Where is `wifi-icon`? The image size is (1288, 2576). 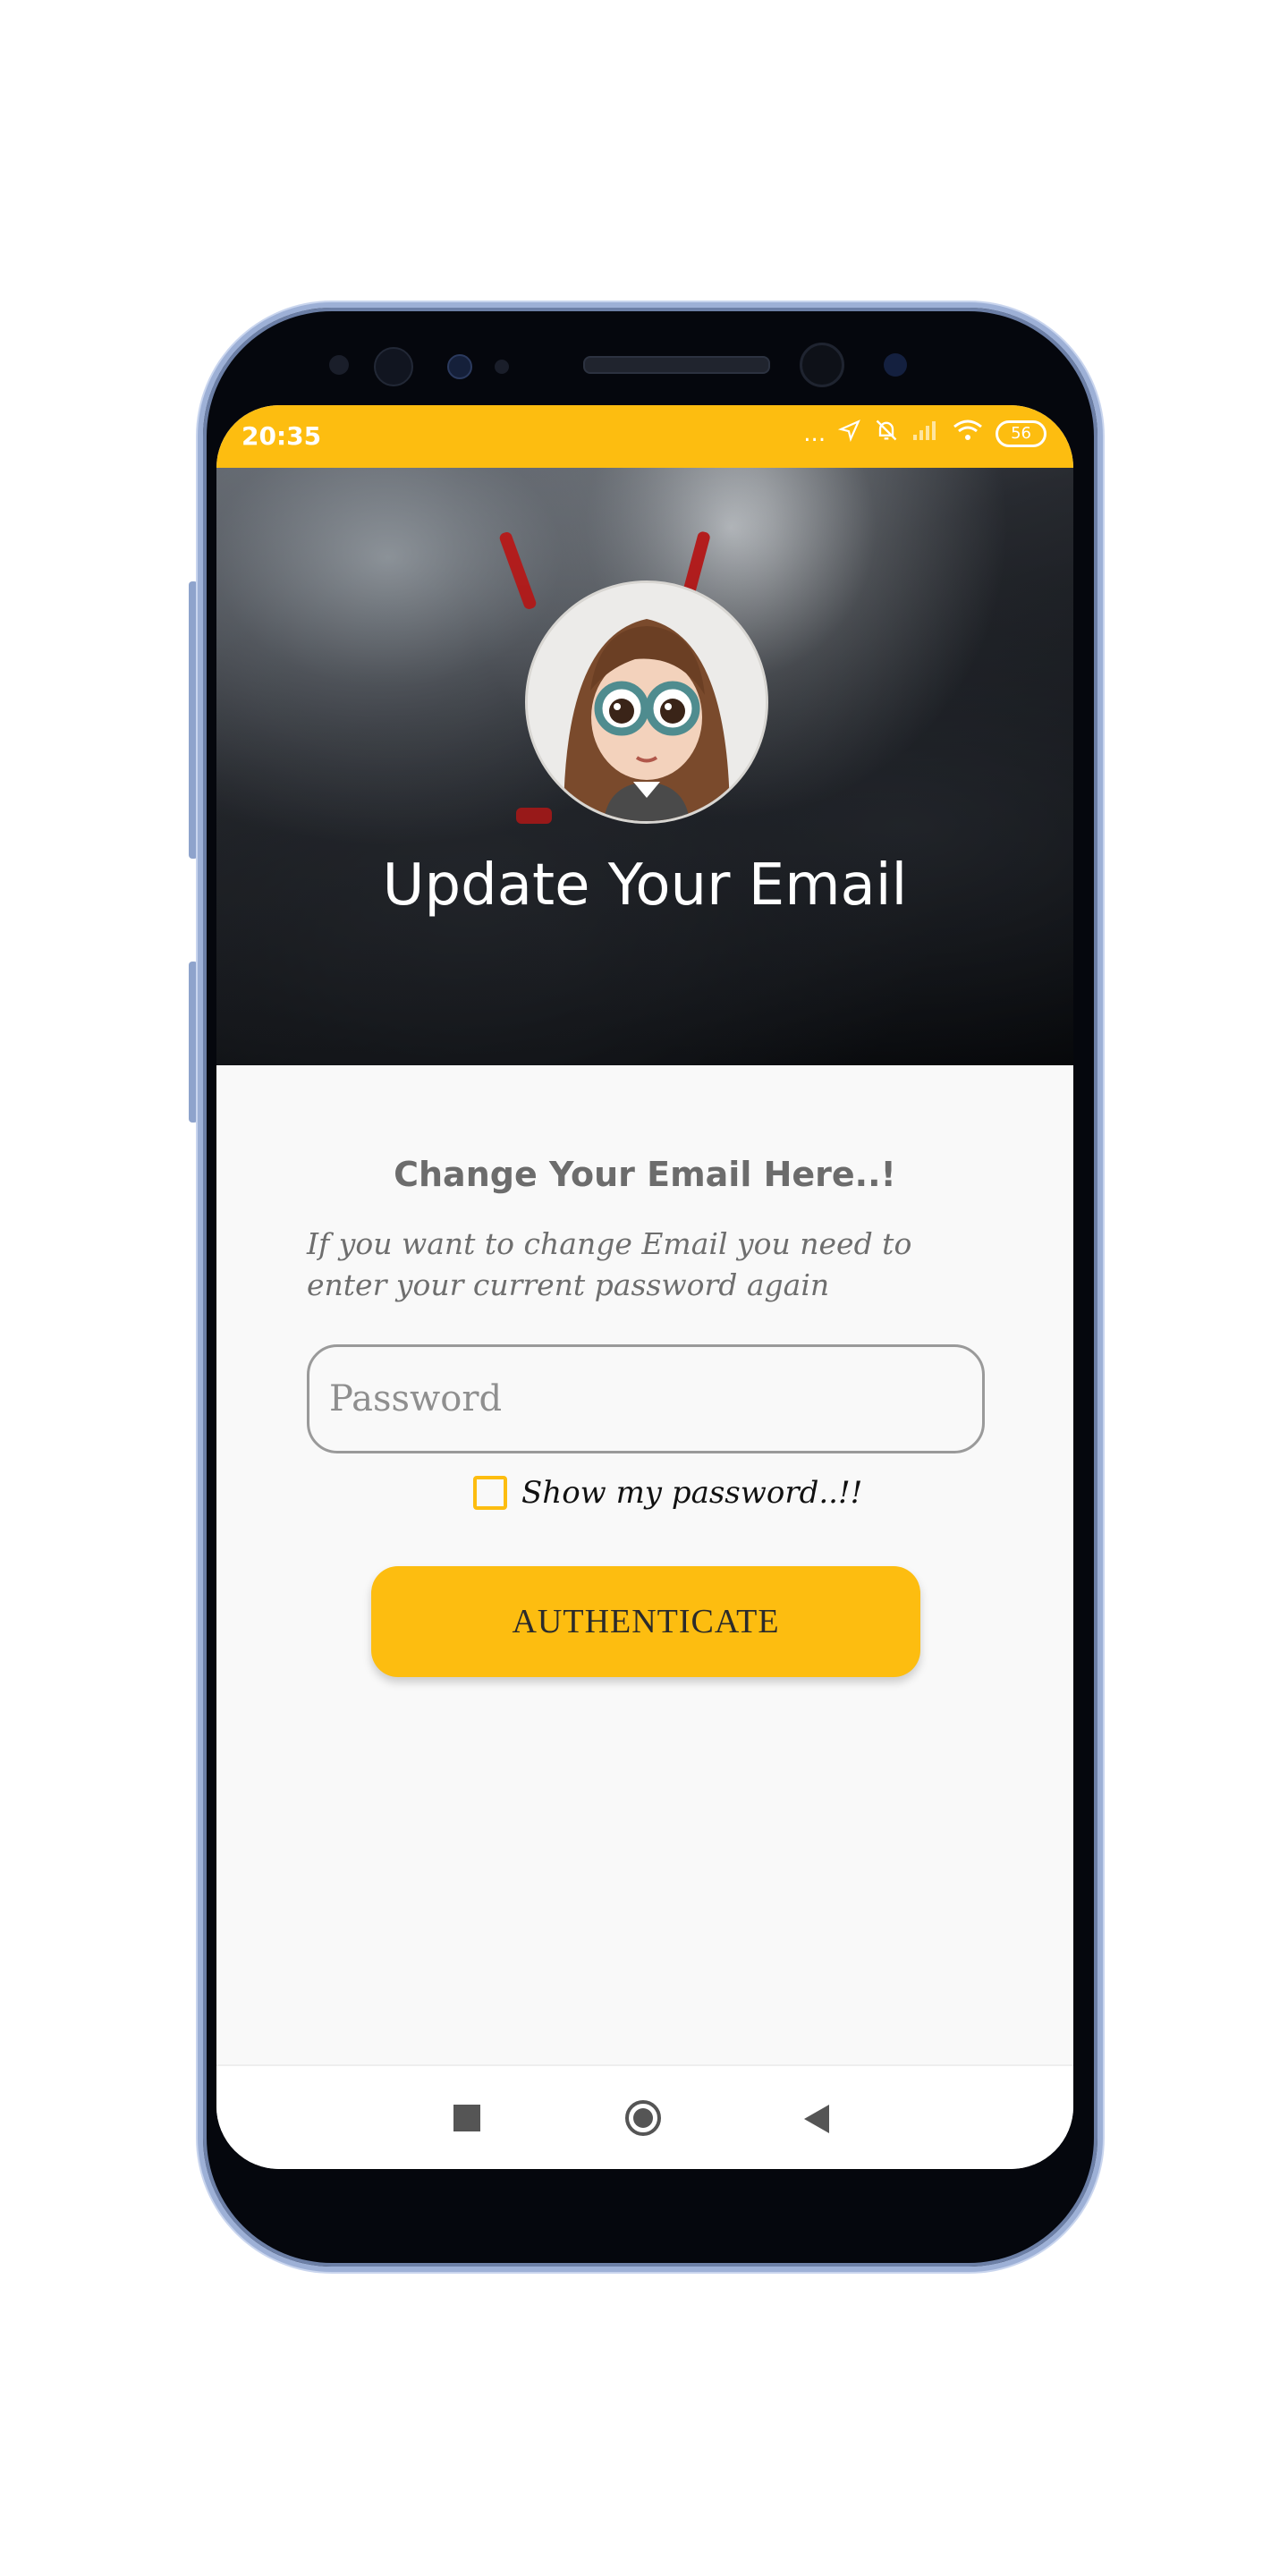 wifi-icon is located at coordinates (968, 433).